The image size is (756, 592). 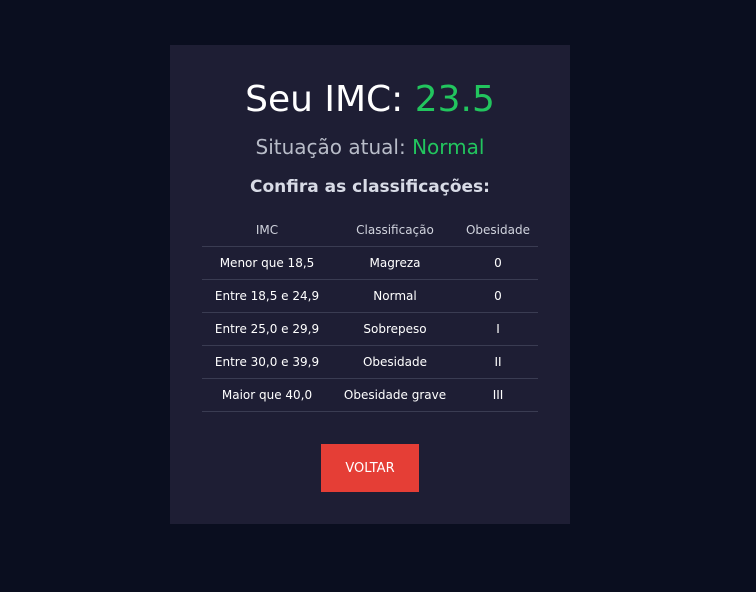 I want to click on situation-line: Situação atual: Normal, so click(x=370, y=147).